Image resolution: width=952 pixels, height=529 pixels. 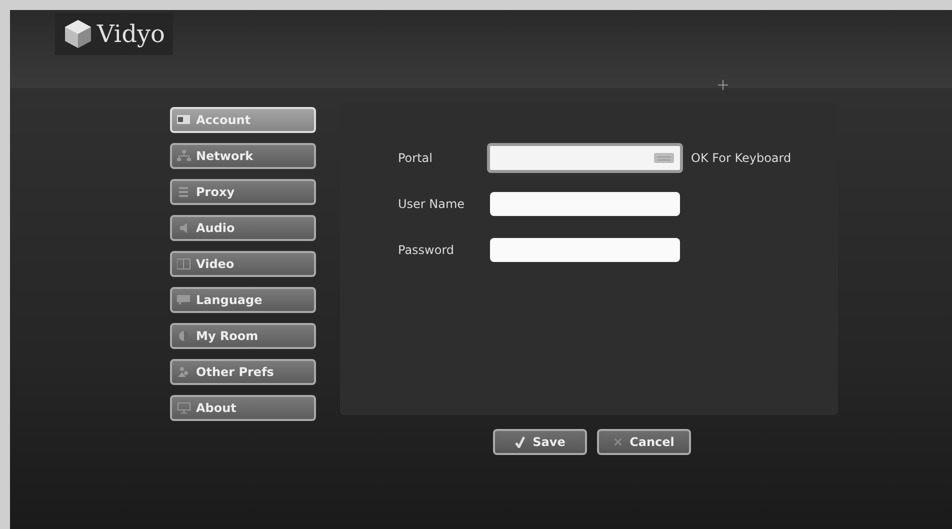 What do you see at coordinates (184, 264) in the screenshot?
I see `film-icon` at bounding box center [184, 264].